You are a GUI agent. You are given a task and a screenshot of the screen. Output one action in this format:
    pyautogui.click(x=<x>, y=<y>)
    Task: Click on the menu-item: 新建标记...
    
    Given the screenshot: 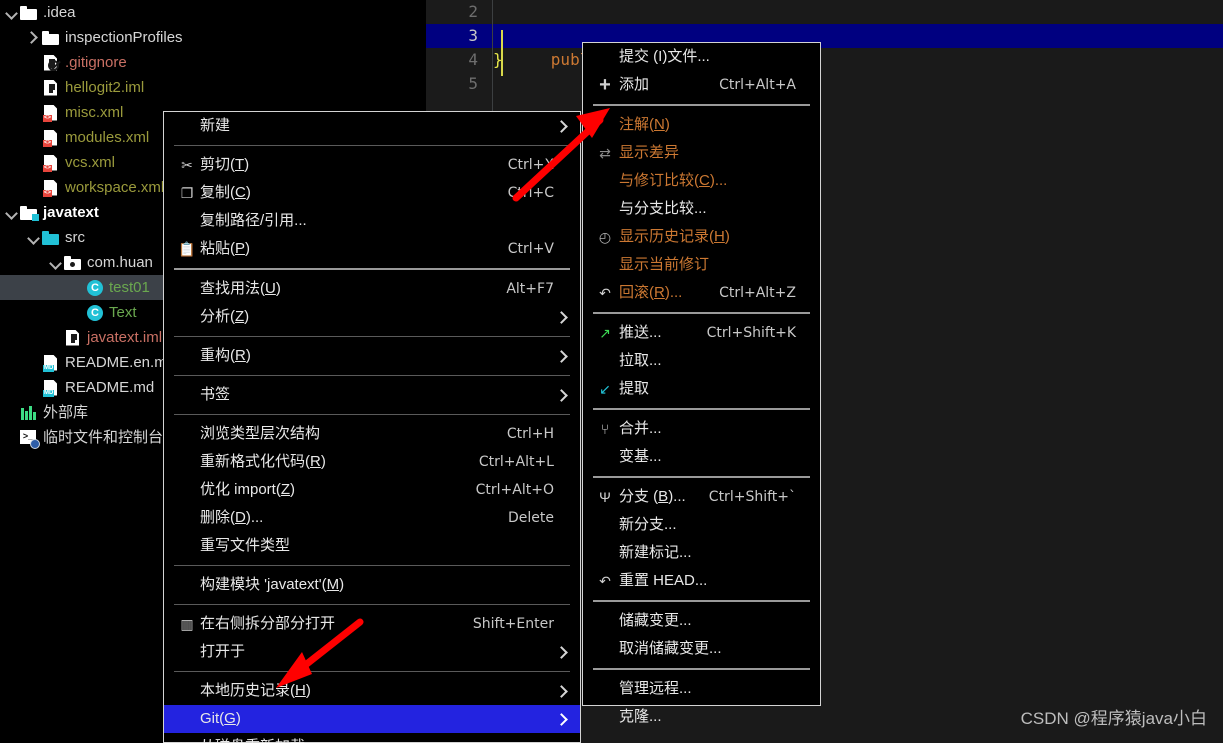 What is the action you would take?
    pyautogui.click(x=701, y=553)
    